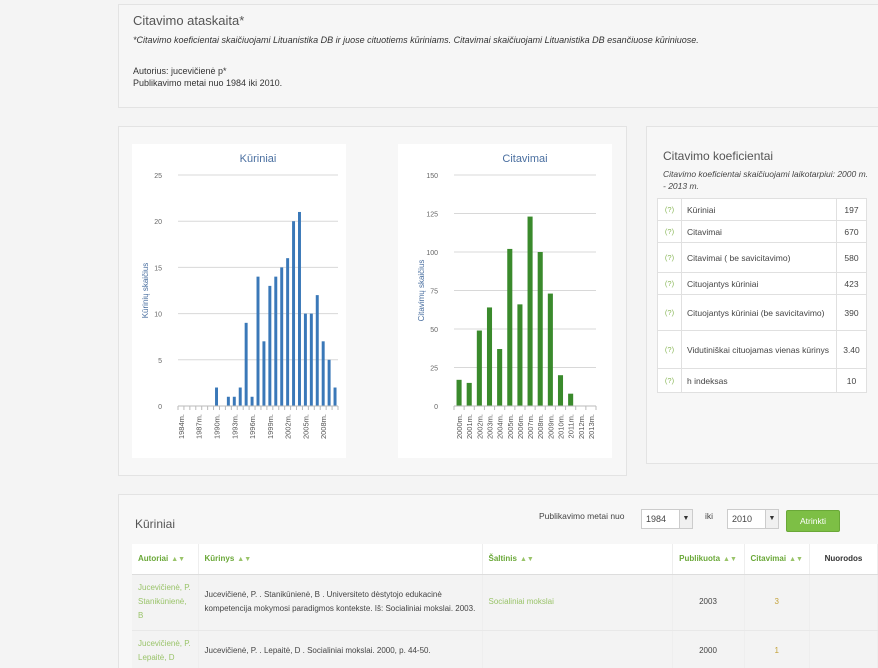 This screenshot has width=878, height=668. Describe the element at coordinates (160, 407) in the screenshot. I see `y-tick-label: 0` at that location.